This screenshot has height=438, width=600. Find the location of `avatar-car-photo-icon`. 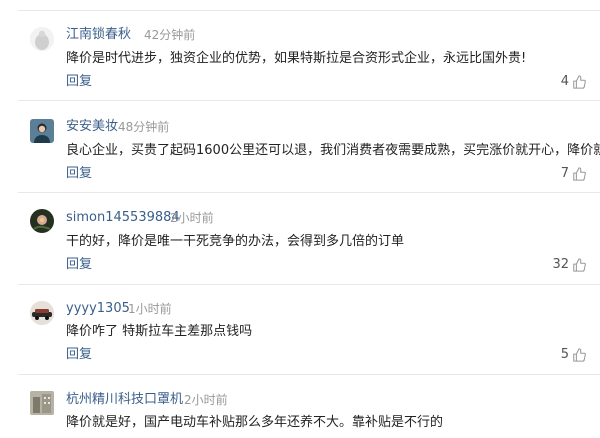

avatar-car-photo-icon is located at coordinates (42, 313).